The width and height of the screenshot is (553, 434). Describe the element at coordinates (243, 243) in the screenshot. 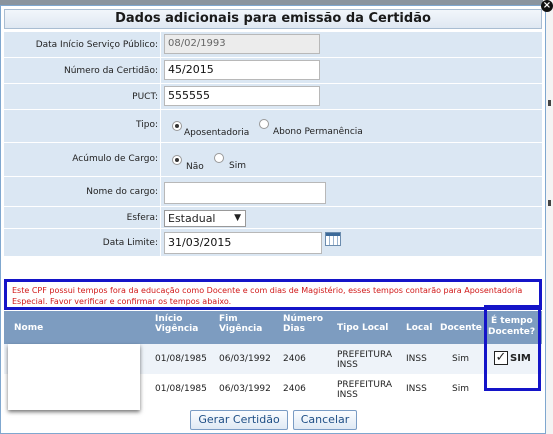

I see `data-limite-input: 31/03/2015` at that location.